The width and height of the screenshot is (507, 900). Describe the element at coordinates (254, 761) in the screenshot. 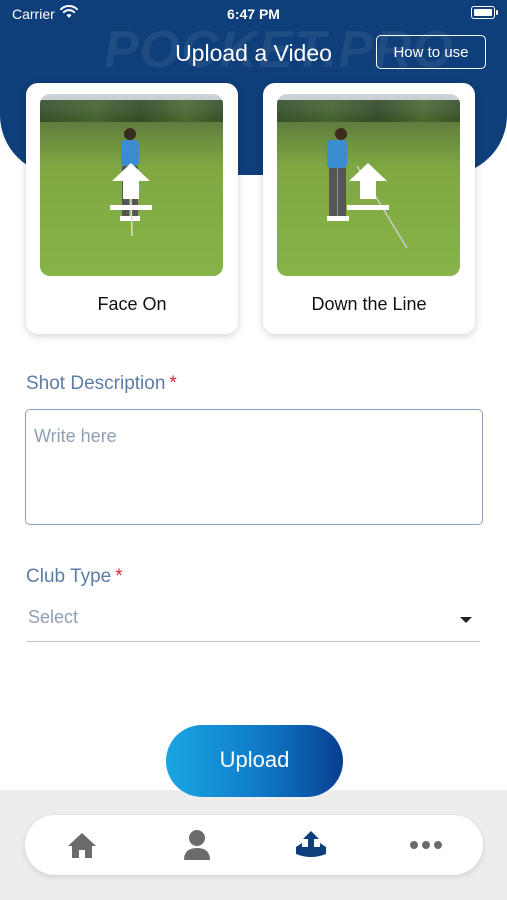

I see `upload-button: Upload` at that location.